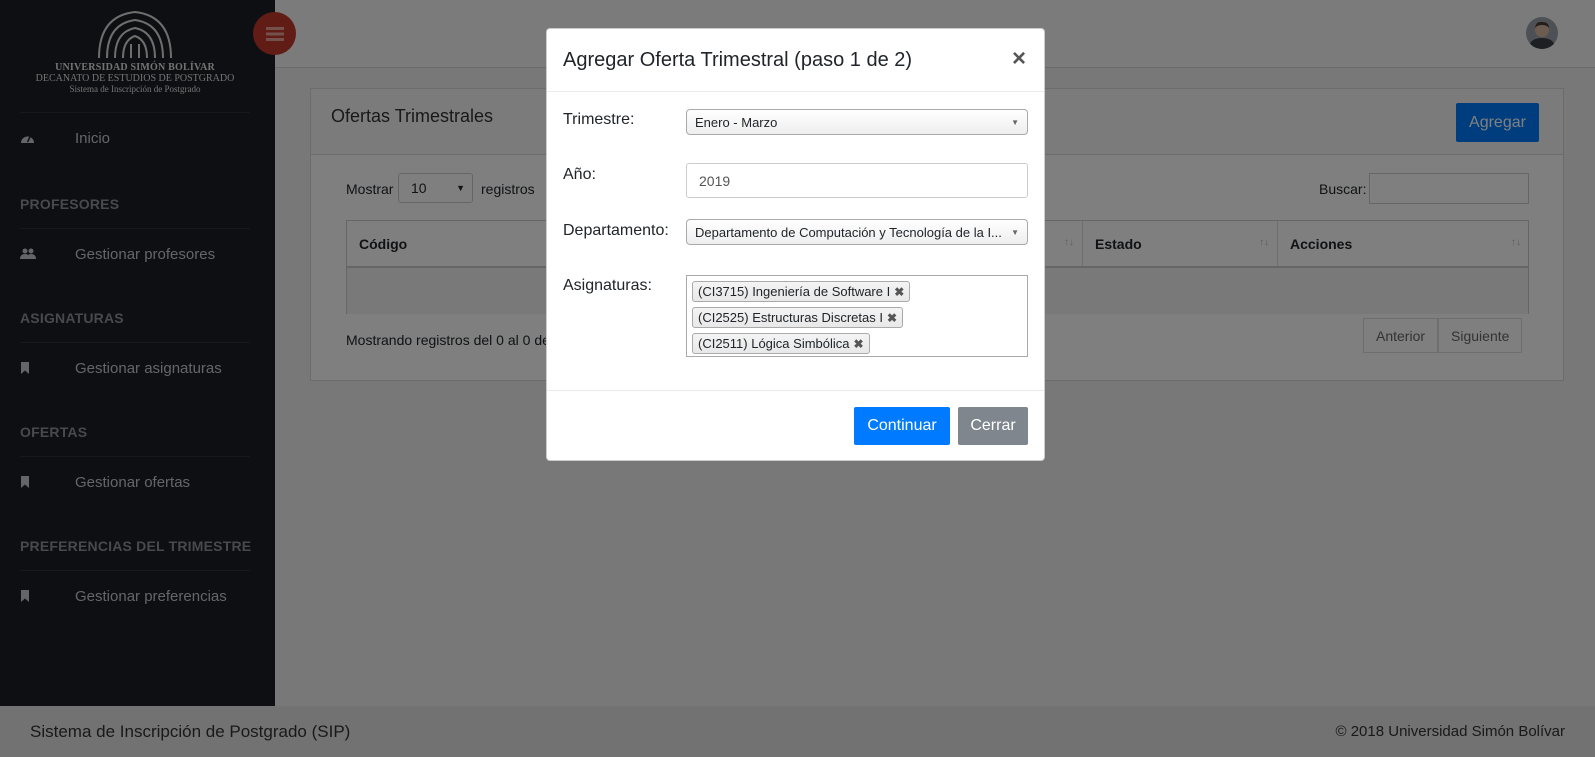 The width and height of the screenshot is (1595, 757). I want to click on modal-title: Agregar Oferta Trimestral (paso 1 de 2), so click(738, 60).